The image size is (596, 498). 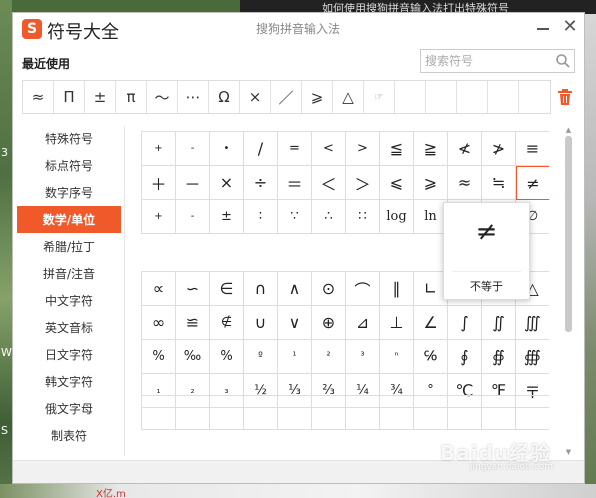 I want to click on symbol-cell: ∠, so click(x=431, y=323).